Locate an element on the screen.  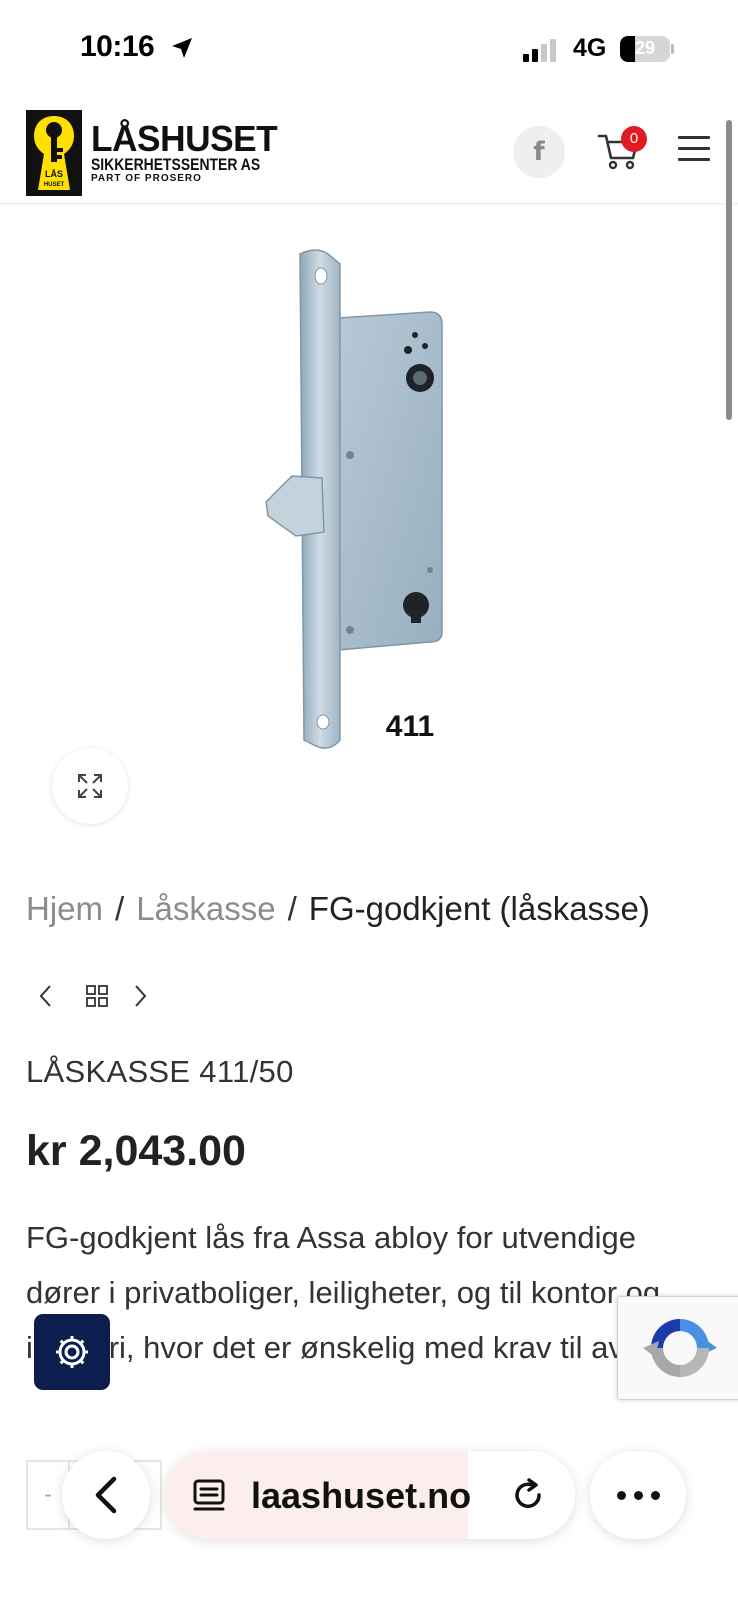
chevron-left-icon is located at coordinates (106, 1495).